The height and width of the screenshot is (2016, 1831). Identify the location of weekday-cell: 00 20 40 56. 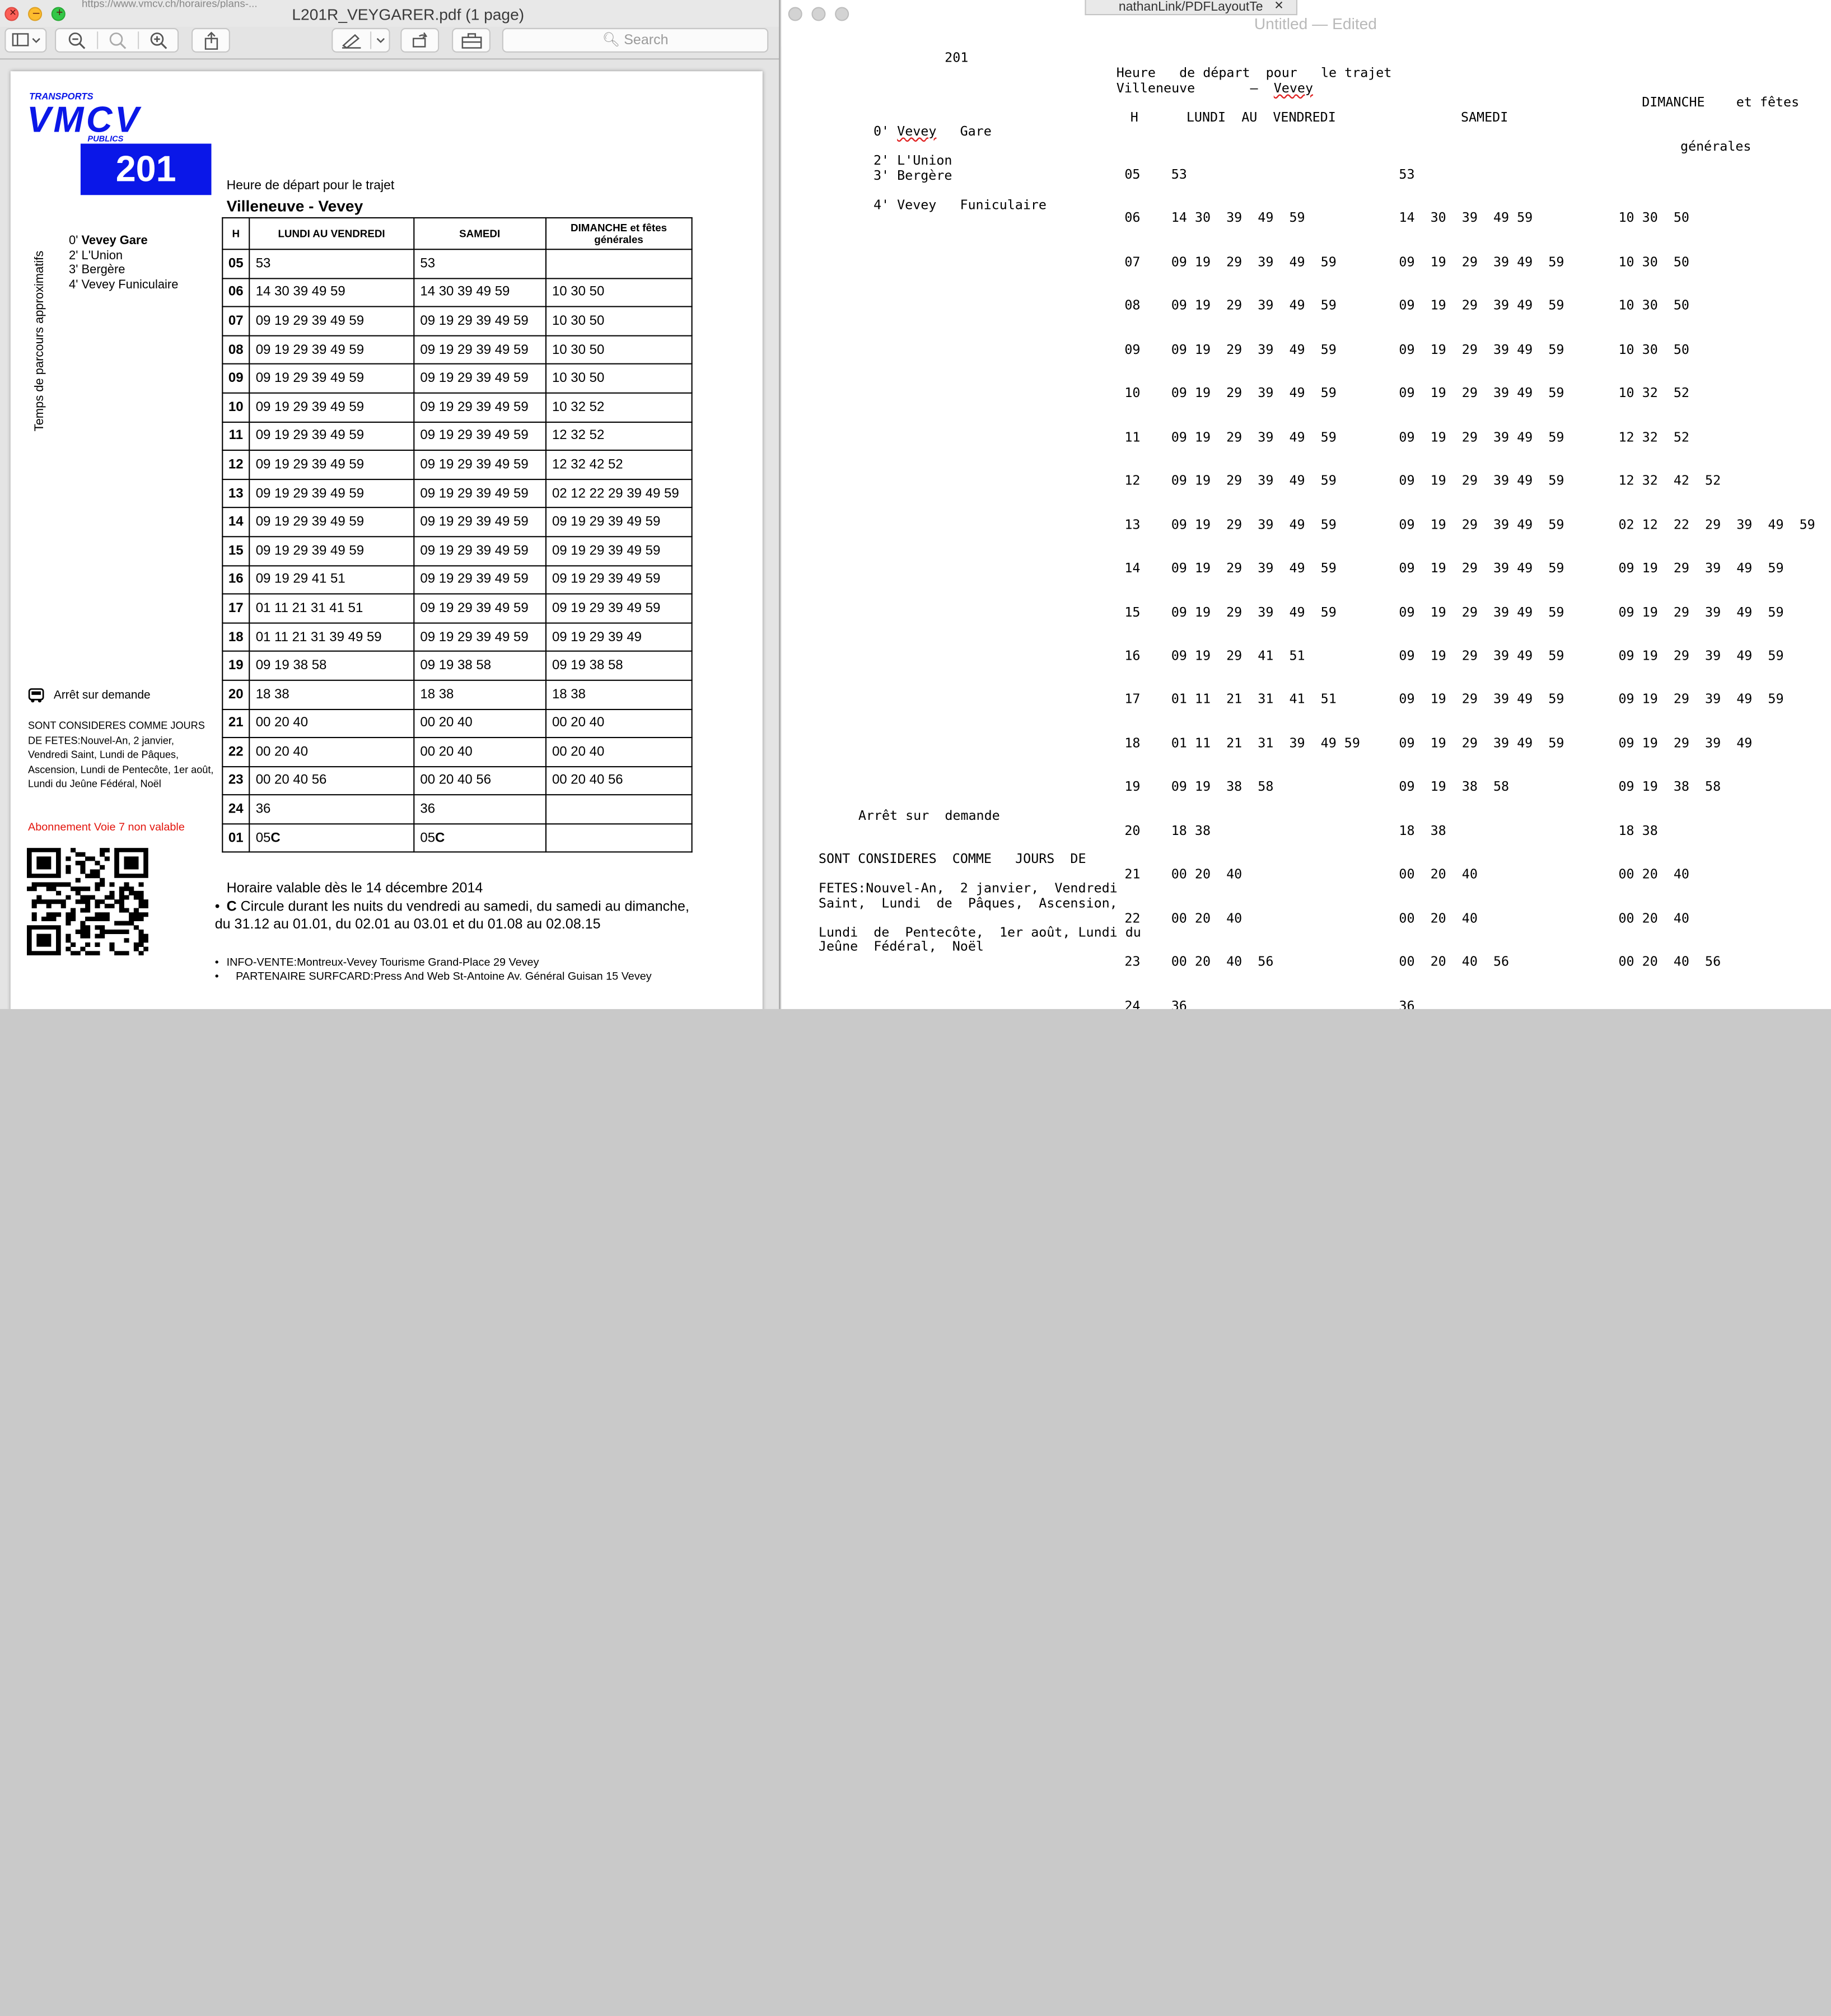
(331, 781).